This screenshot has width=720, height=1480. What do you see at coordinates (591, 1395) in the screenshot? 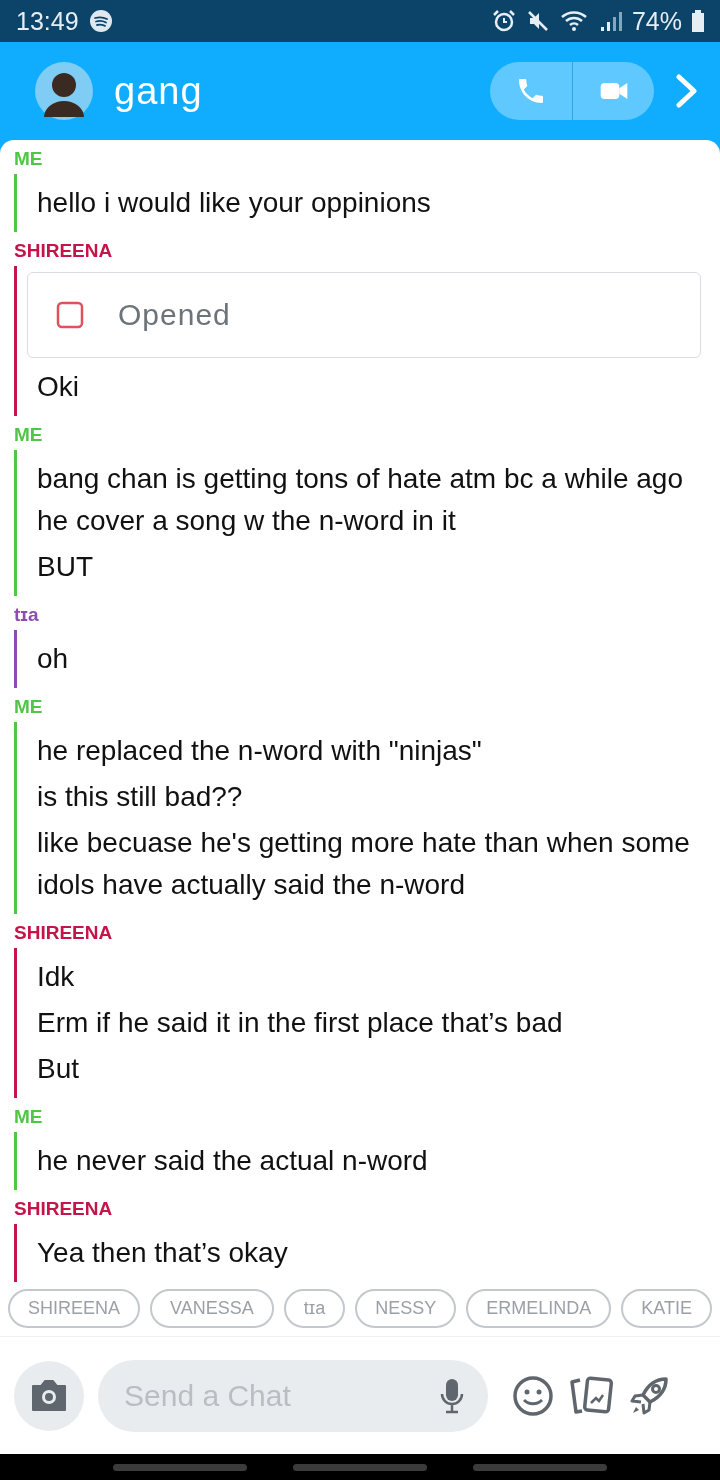
I see `cards-icon` at bounding box center [591, 1395].